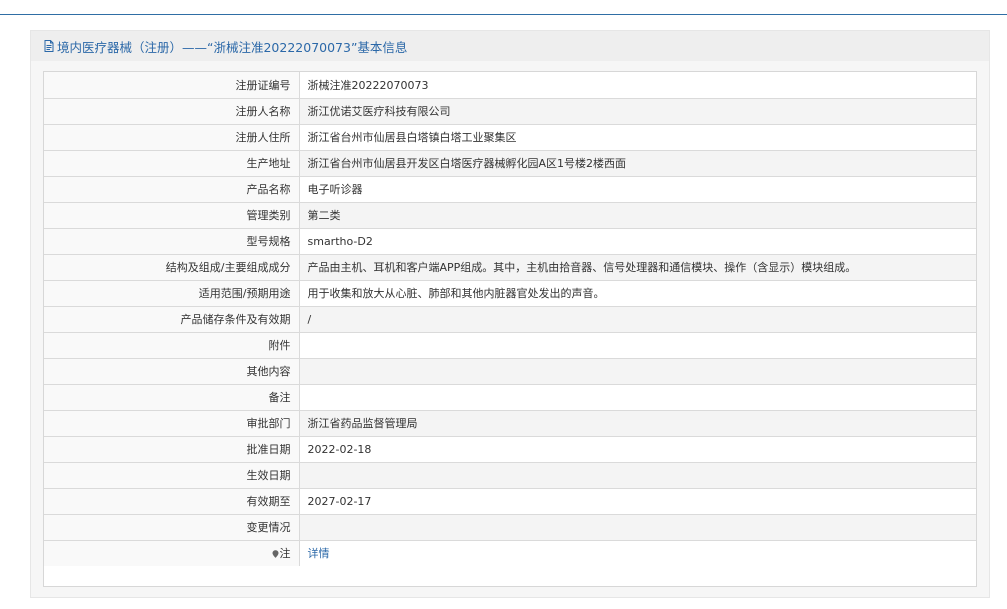 The width and height of the screenshot is (1007, 609). Describe the element at coordinates (637, 423) in the screenshot. I see `field-value: 浙江省药品监督管理局` at that location.